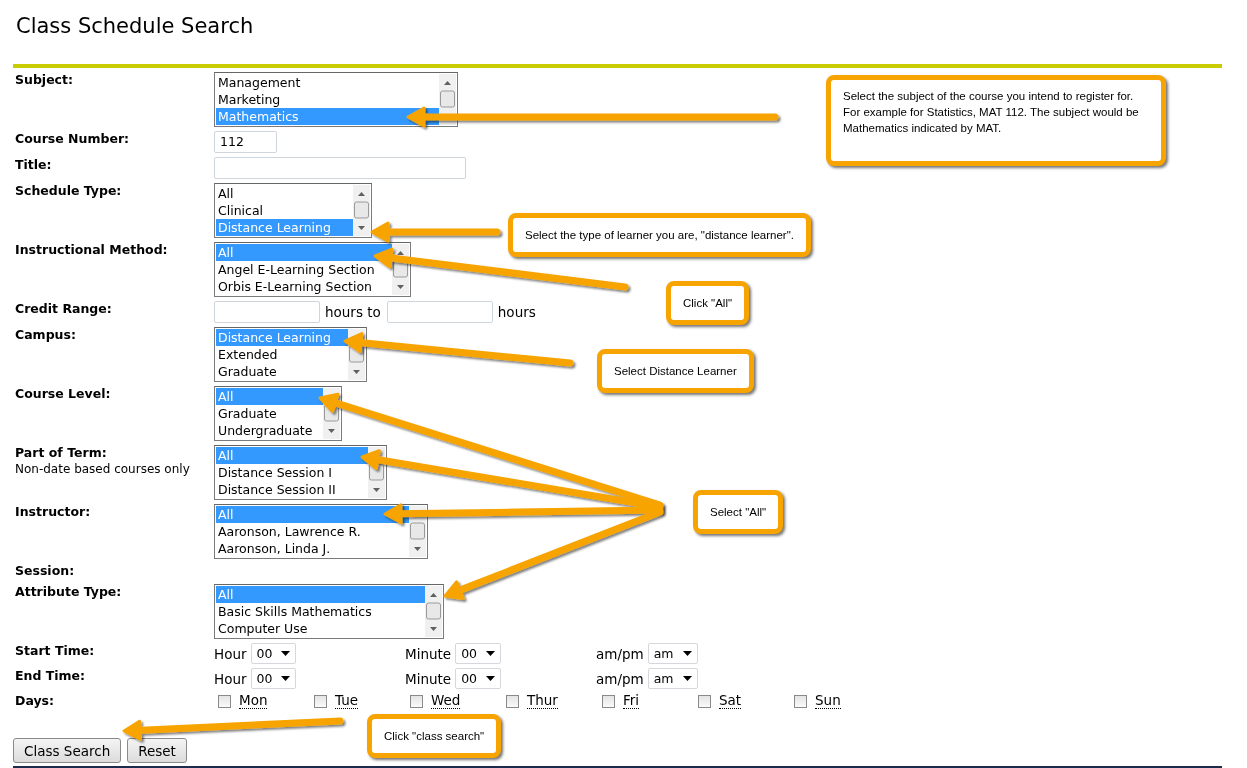 The height and width of the screenshot is (768, 1247). I want to click on list-option: Extended, so click(282, 354).